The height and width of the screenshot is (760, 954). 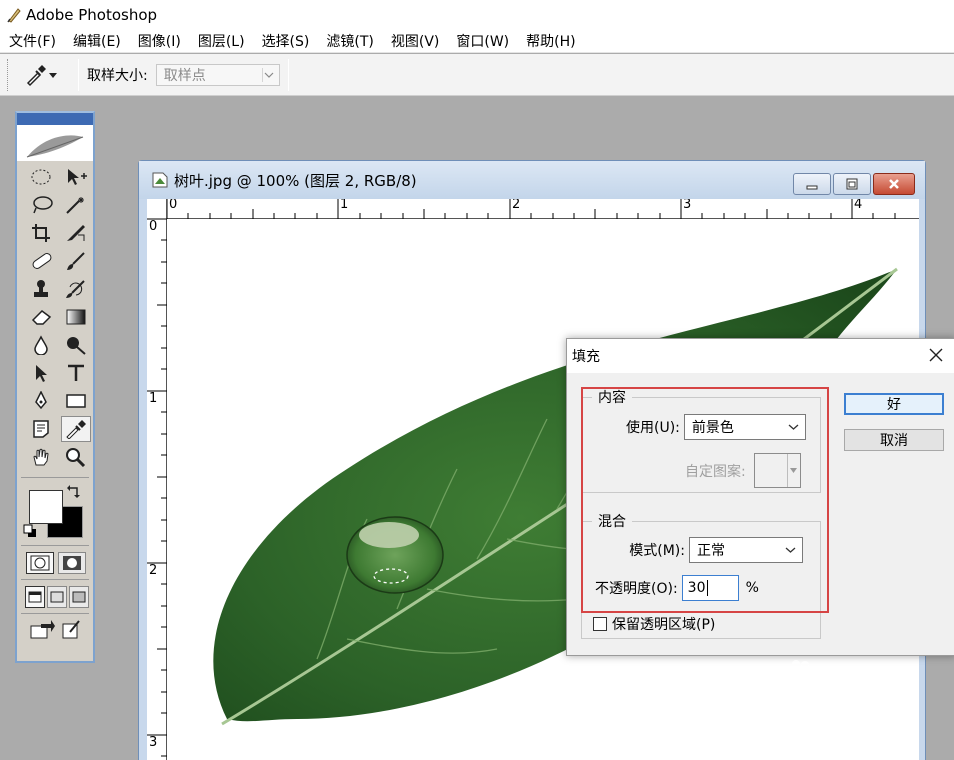 I want to click on opacity-input: 30, so click(x=710, y=588).